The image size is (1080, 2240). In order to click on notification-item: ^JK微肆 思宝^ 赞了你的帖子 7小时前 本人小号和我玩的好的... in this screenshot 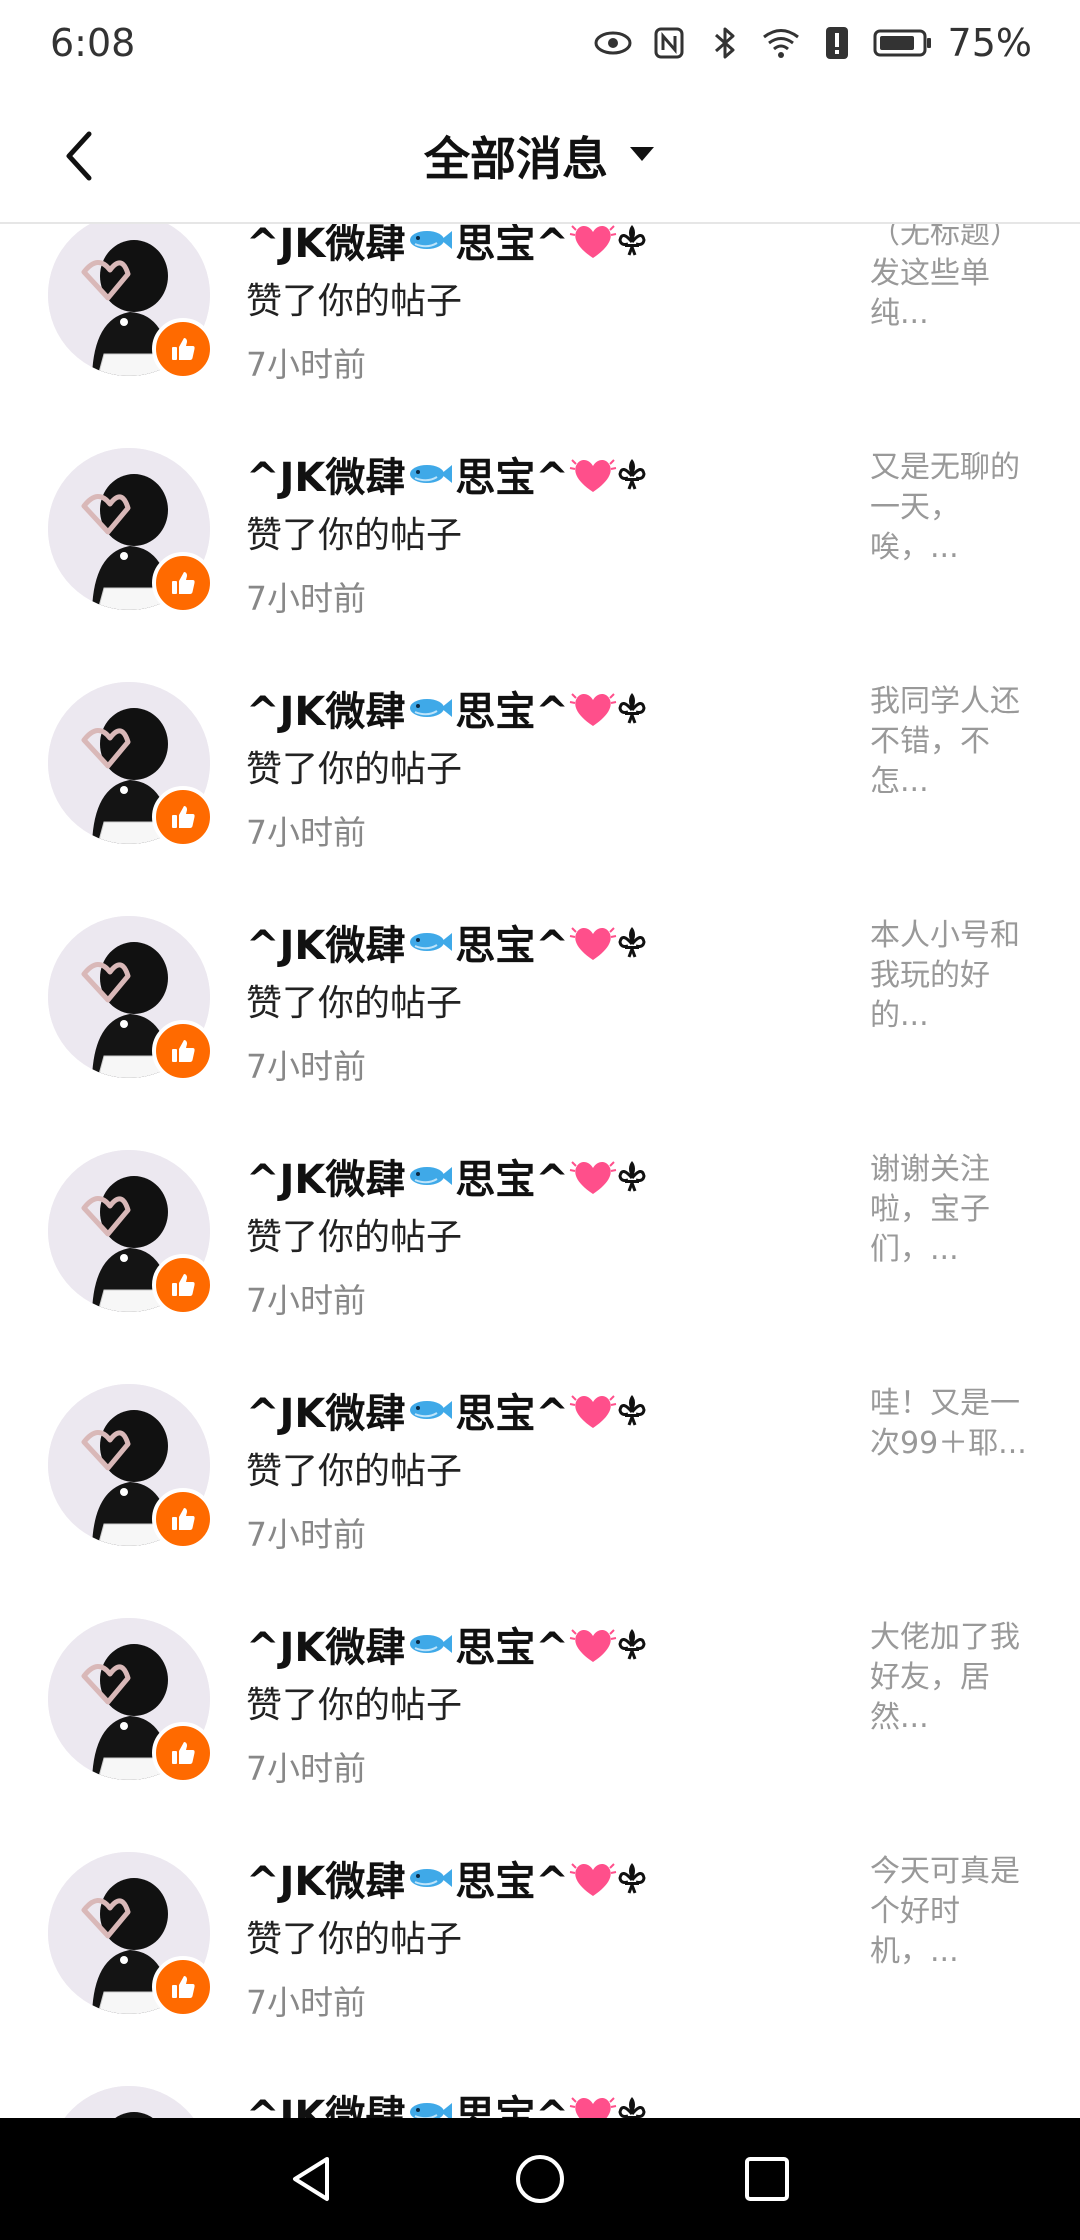, I will do `click(540, 1013)`.